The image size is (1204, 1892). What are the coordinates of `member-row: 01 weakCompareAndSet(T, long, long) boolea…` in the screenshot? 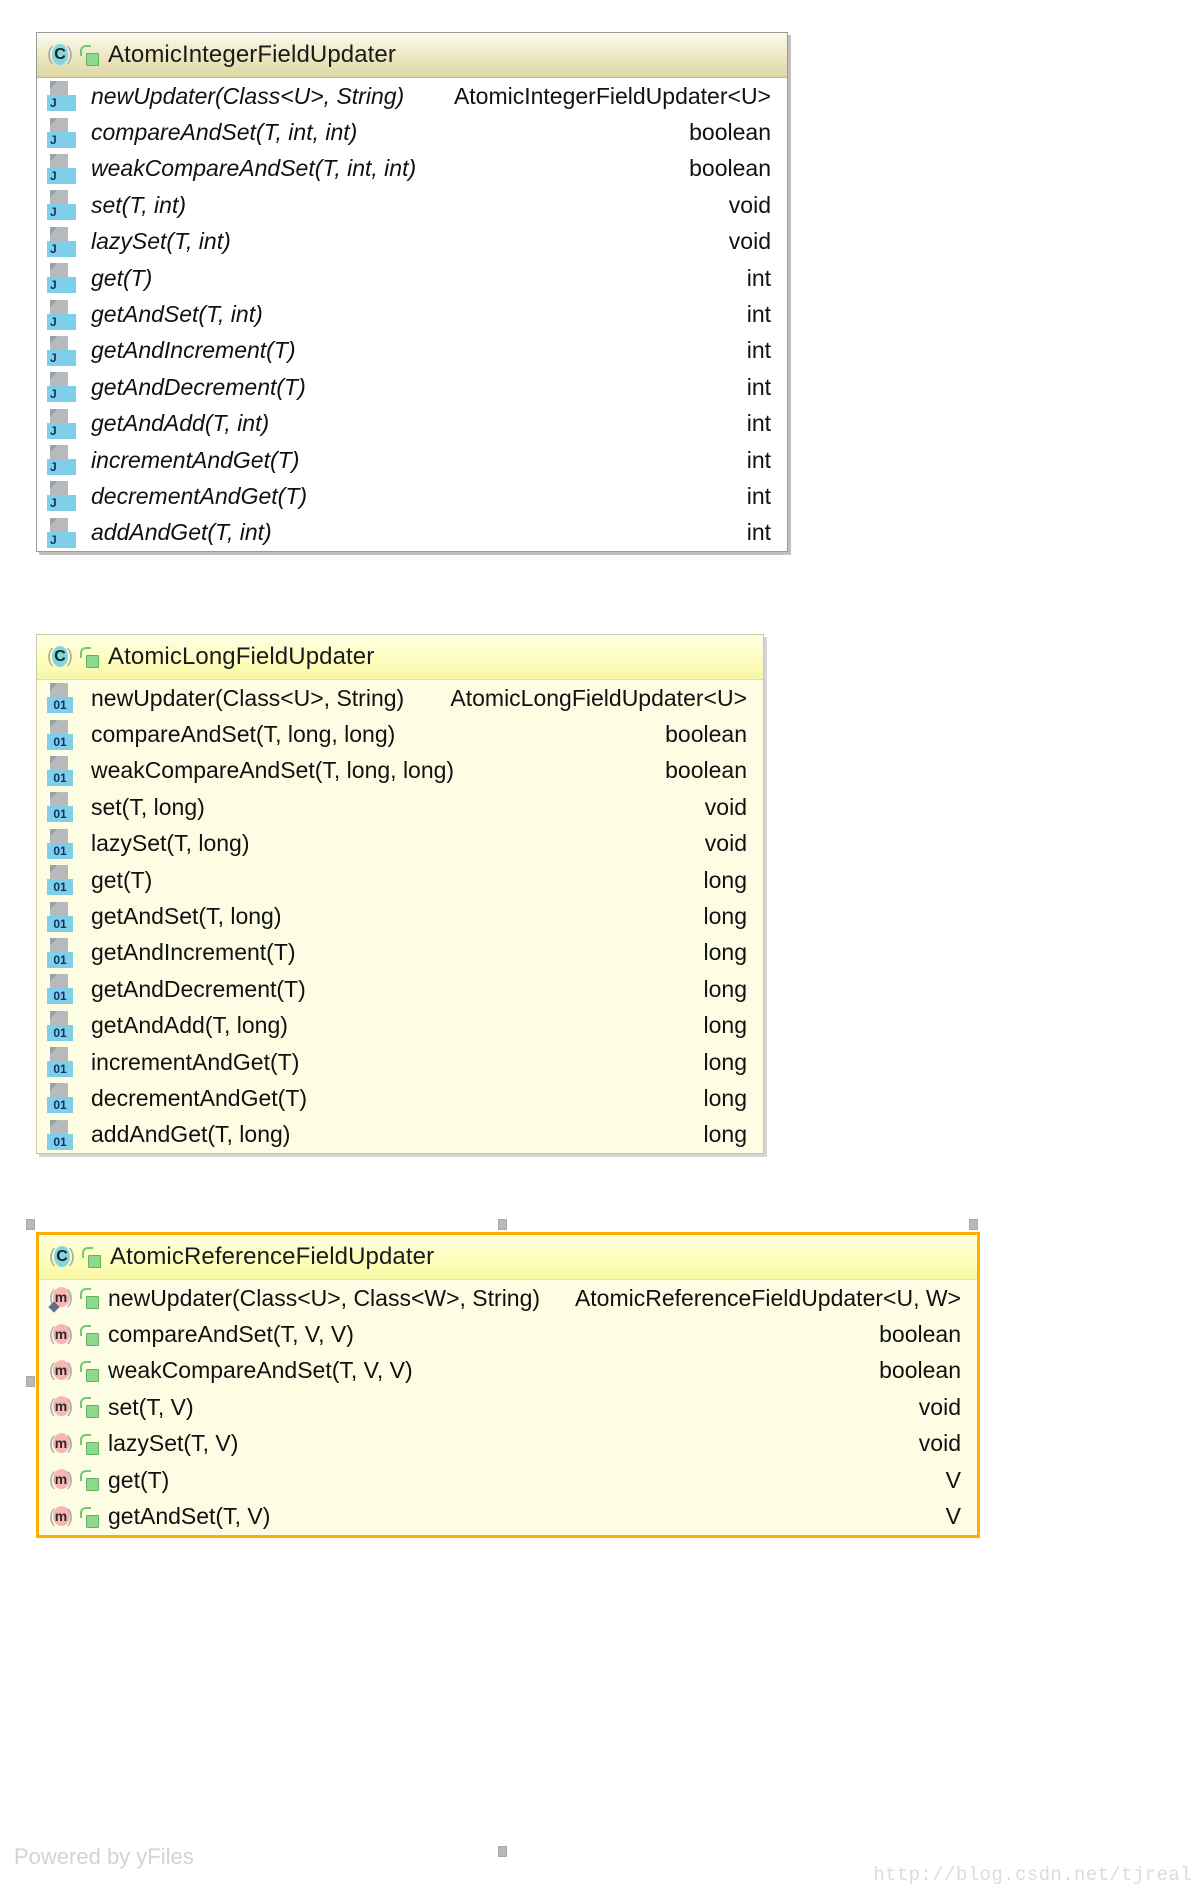 It's located at (400, 771).